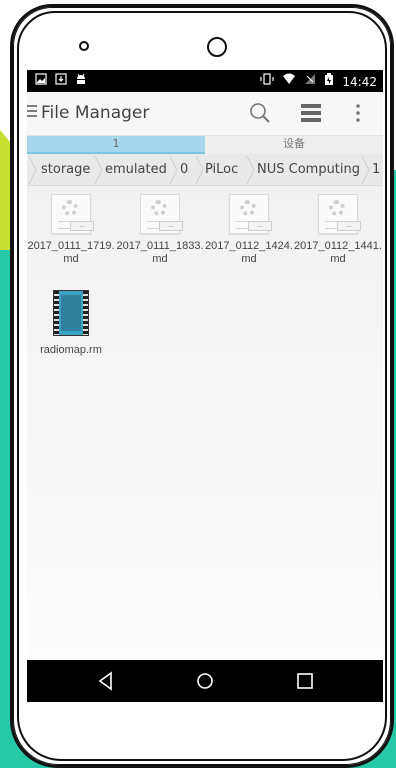 Image resolution: width=396 pixels, height=768 pixels. I want to click on breadcrumb-storage: storage, so click(65, 170).